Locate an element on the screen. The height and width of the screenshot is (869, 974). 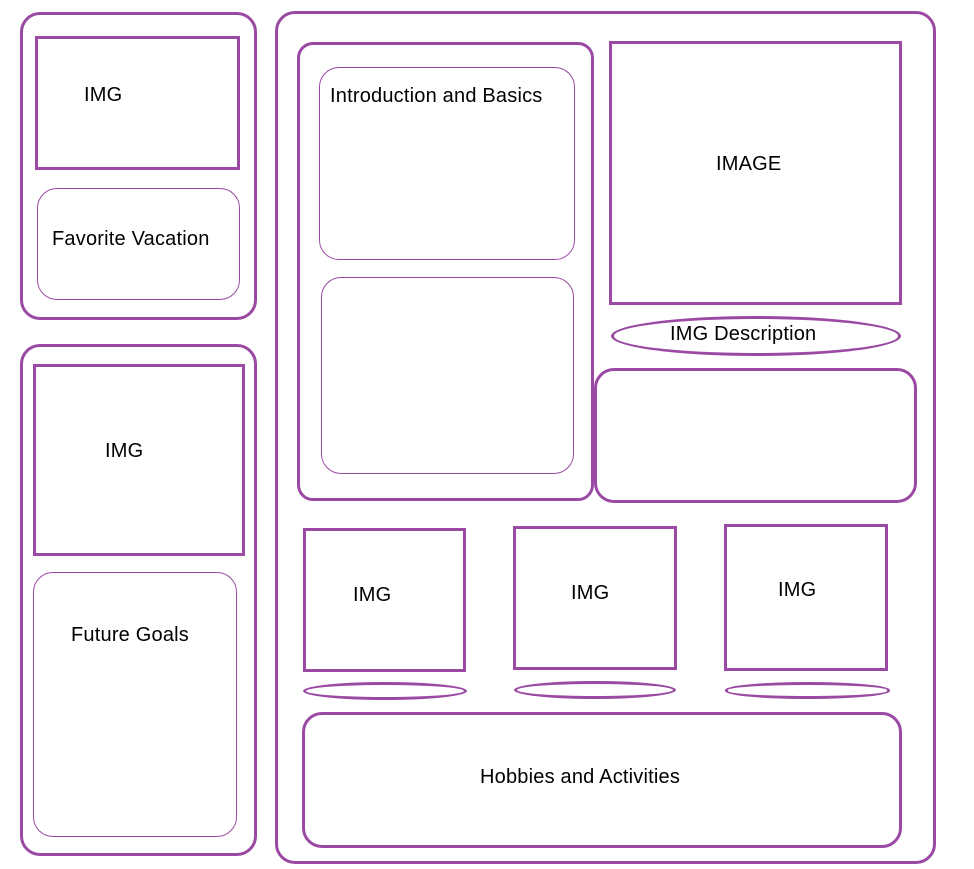
future-goals-box is located at coordinates (135, 704).